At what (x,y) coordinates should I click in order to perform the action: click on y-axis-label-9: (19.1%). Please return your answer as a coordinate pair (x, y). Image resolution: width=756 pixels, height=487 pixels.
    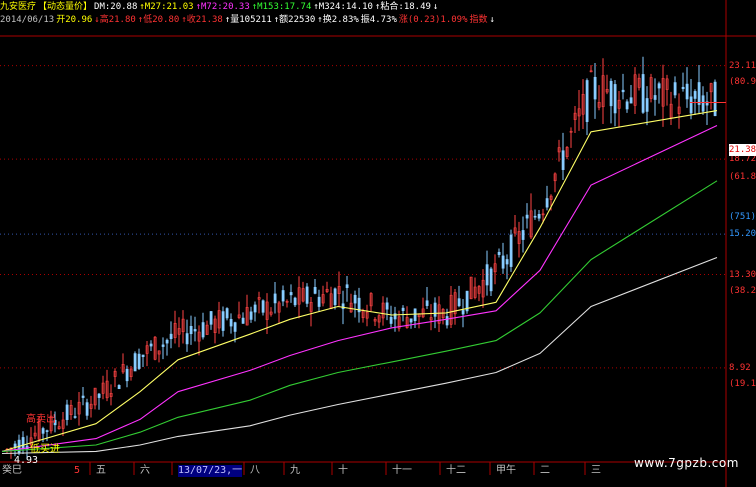
    Looking at the image, I should click on (742, 384).